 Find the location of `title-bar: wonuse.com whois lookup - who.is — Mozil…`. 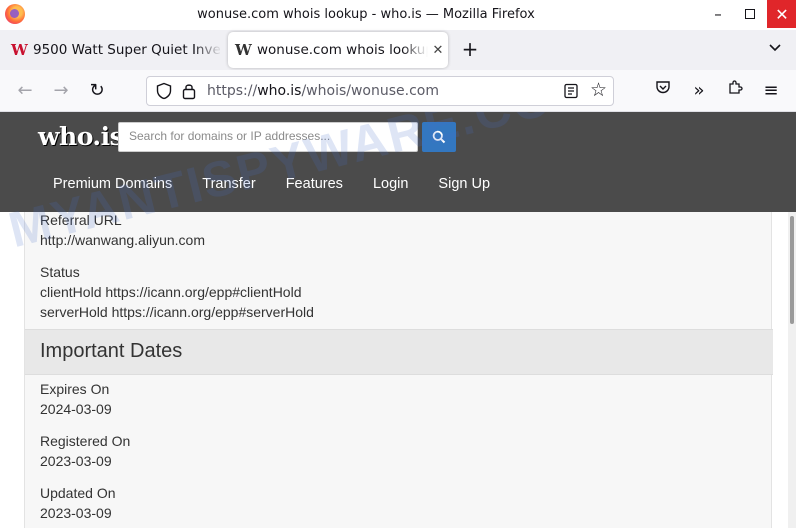

title-bar: wonuse.com whois lookup - who.is — Mozil… is located at coordinates (398, 15).